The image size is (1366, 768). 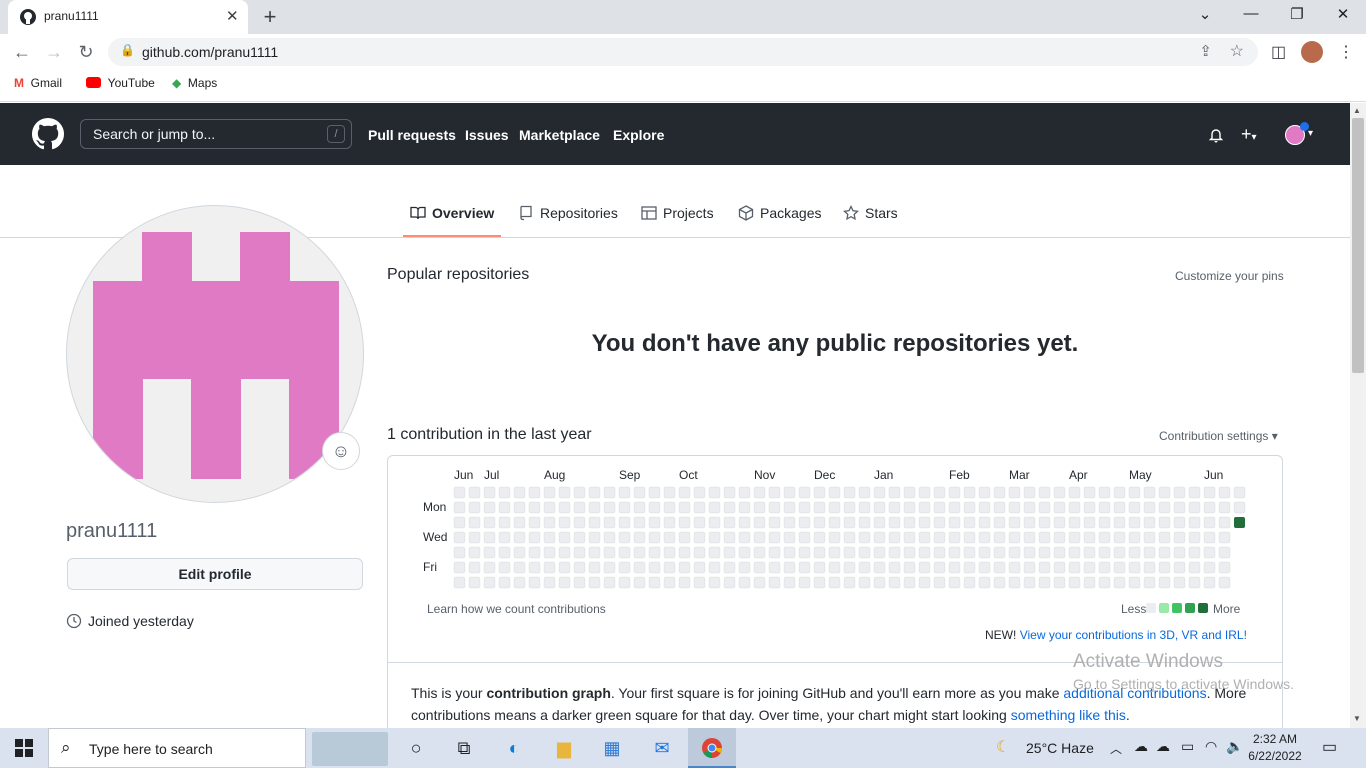 What do you see at coordinates (779, 213) in the screenshot?
I see `tab-packages: Packages` at bounding box center [779, 213].